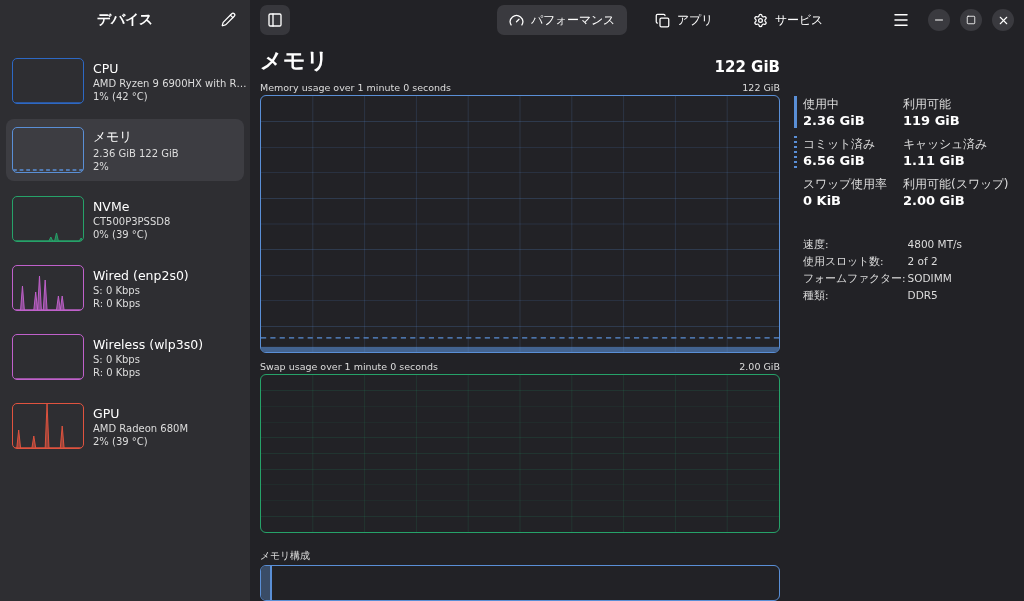 This screenshot has height=601, width=1024. What do you see at coordinates (923, 296) in the screenshot?
I see `detail-value: DDR5` at bounding box center [923, 296].